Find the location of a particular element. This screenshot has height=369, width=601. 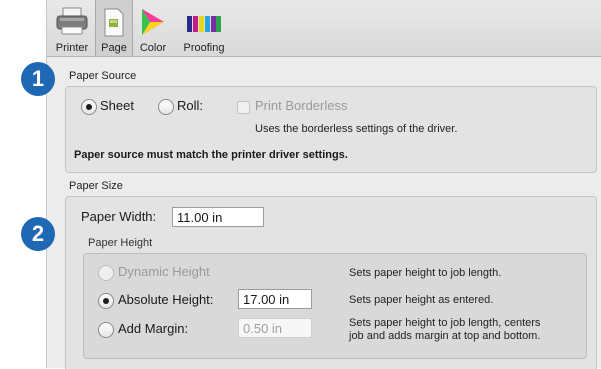

toolbar-label-proofing: Proofing is located at coordinates (204, 48).